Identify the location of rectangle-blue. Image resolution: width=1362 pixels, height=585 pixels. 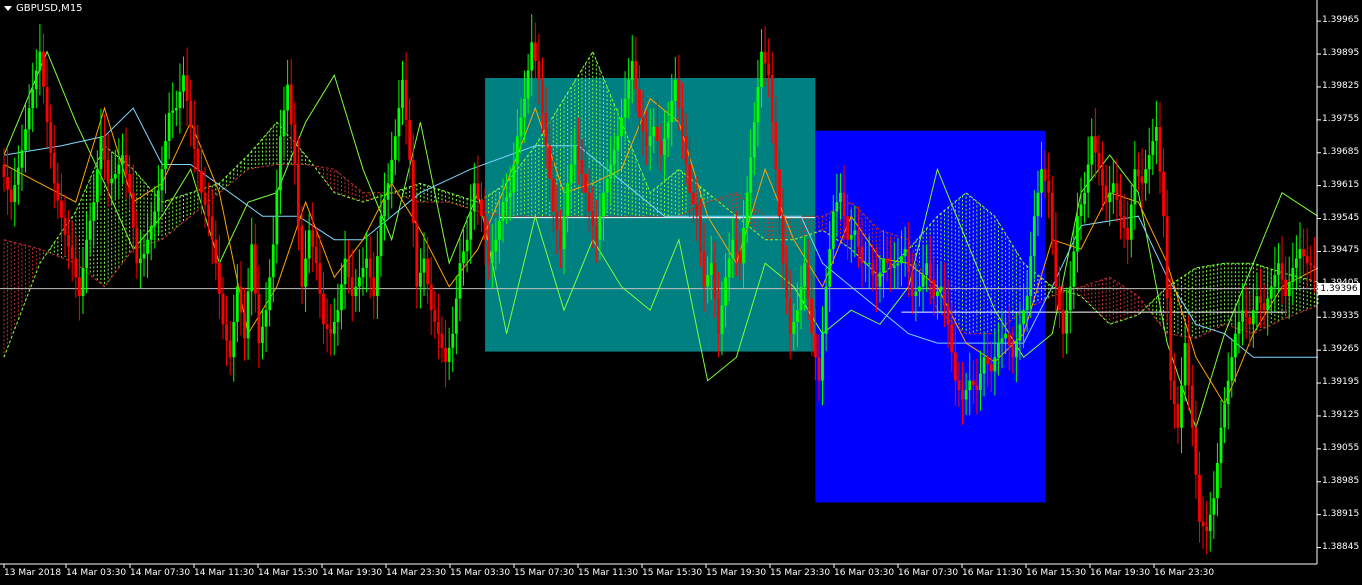
(930, 316).